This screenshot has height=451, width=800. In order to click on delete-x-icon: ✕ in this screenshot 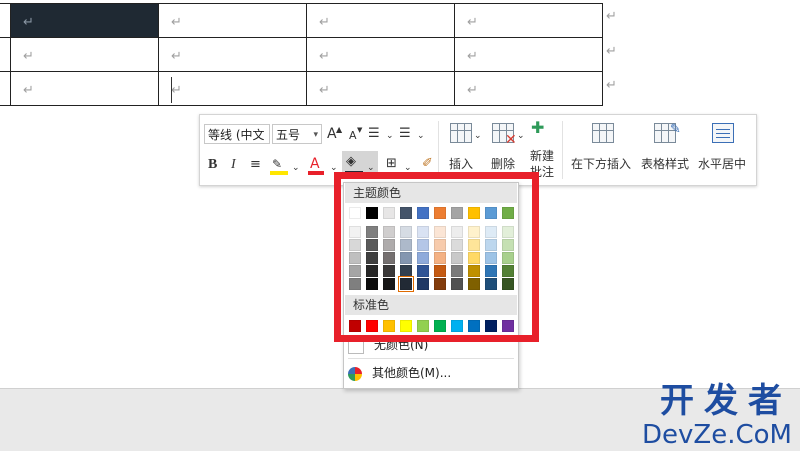, I will do `click(511, 140)`.